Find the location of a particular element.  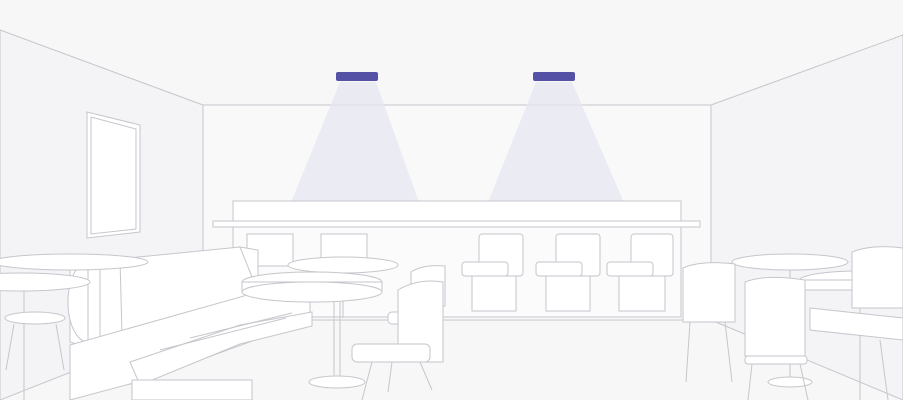

ceiling-lamps is located at coordinates (455, 76).